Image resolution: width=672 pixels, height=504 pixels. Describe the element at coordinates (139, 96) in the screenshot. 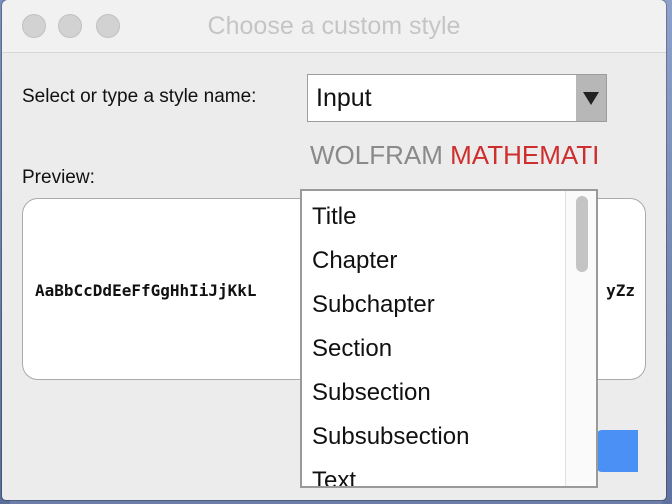

I see `style-name-label: Select or type a style name:` at that location.